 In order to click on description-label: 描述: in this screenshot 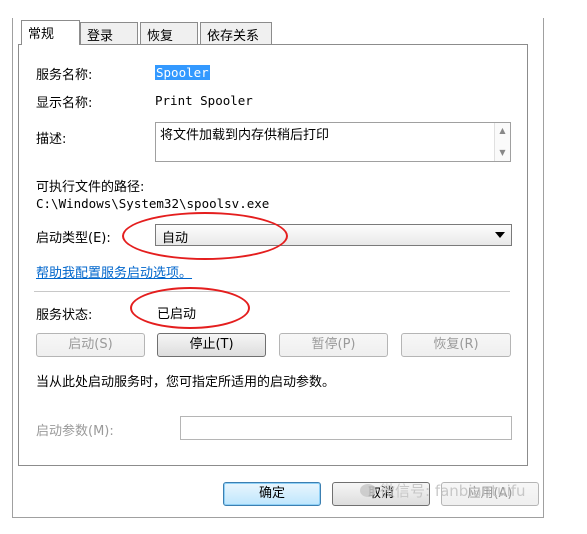, I will do `click(51, 139)`.